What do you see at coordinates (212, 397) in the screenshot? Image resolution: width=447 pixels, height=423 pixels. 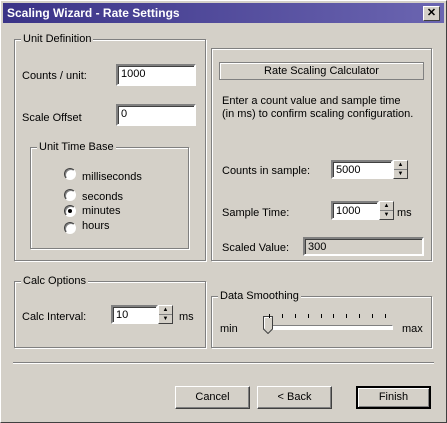 I see `cancel-button: Cancel` at bounding box center [212, 397].